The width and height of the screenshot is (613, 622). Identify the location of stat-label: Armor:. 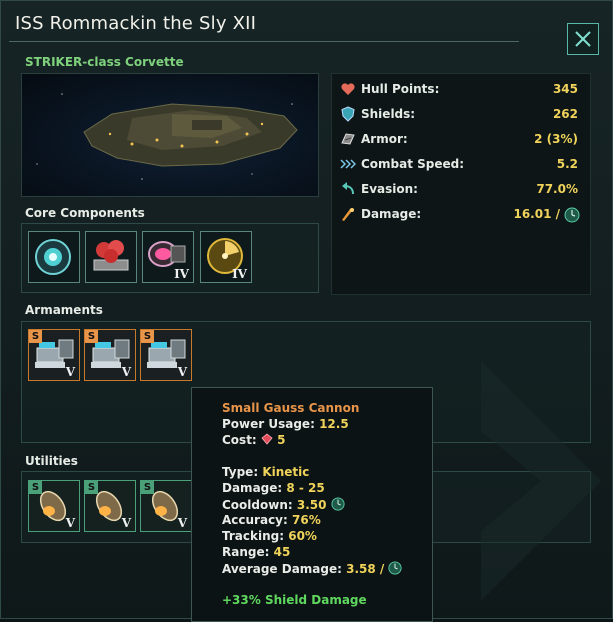
(384, 139).